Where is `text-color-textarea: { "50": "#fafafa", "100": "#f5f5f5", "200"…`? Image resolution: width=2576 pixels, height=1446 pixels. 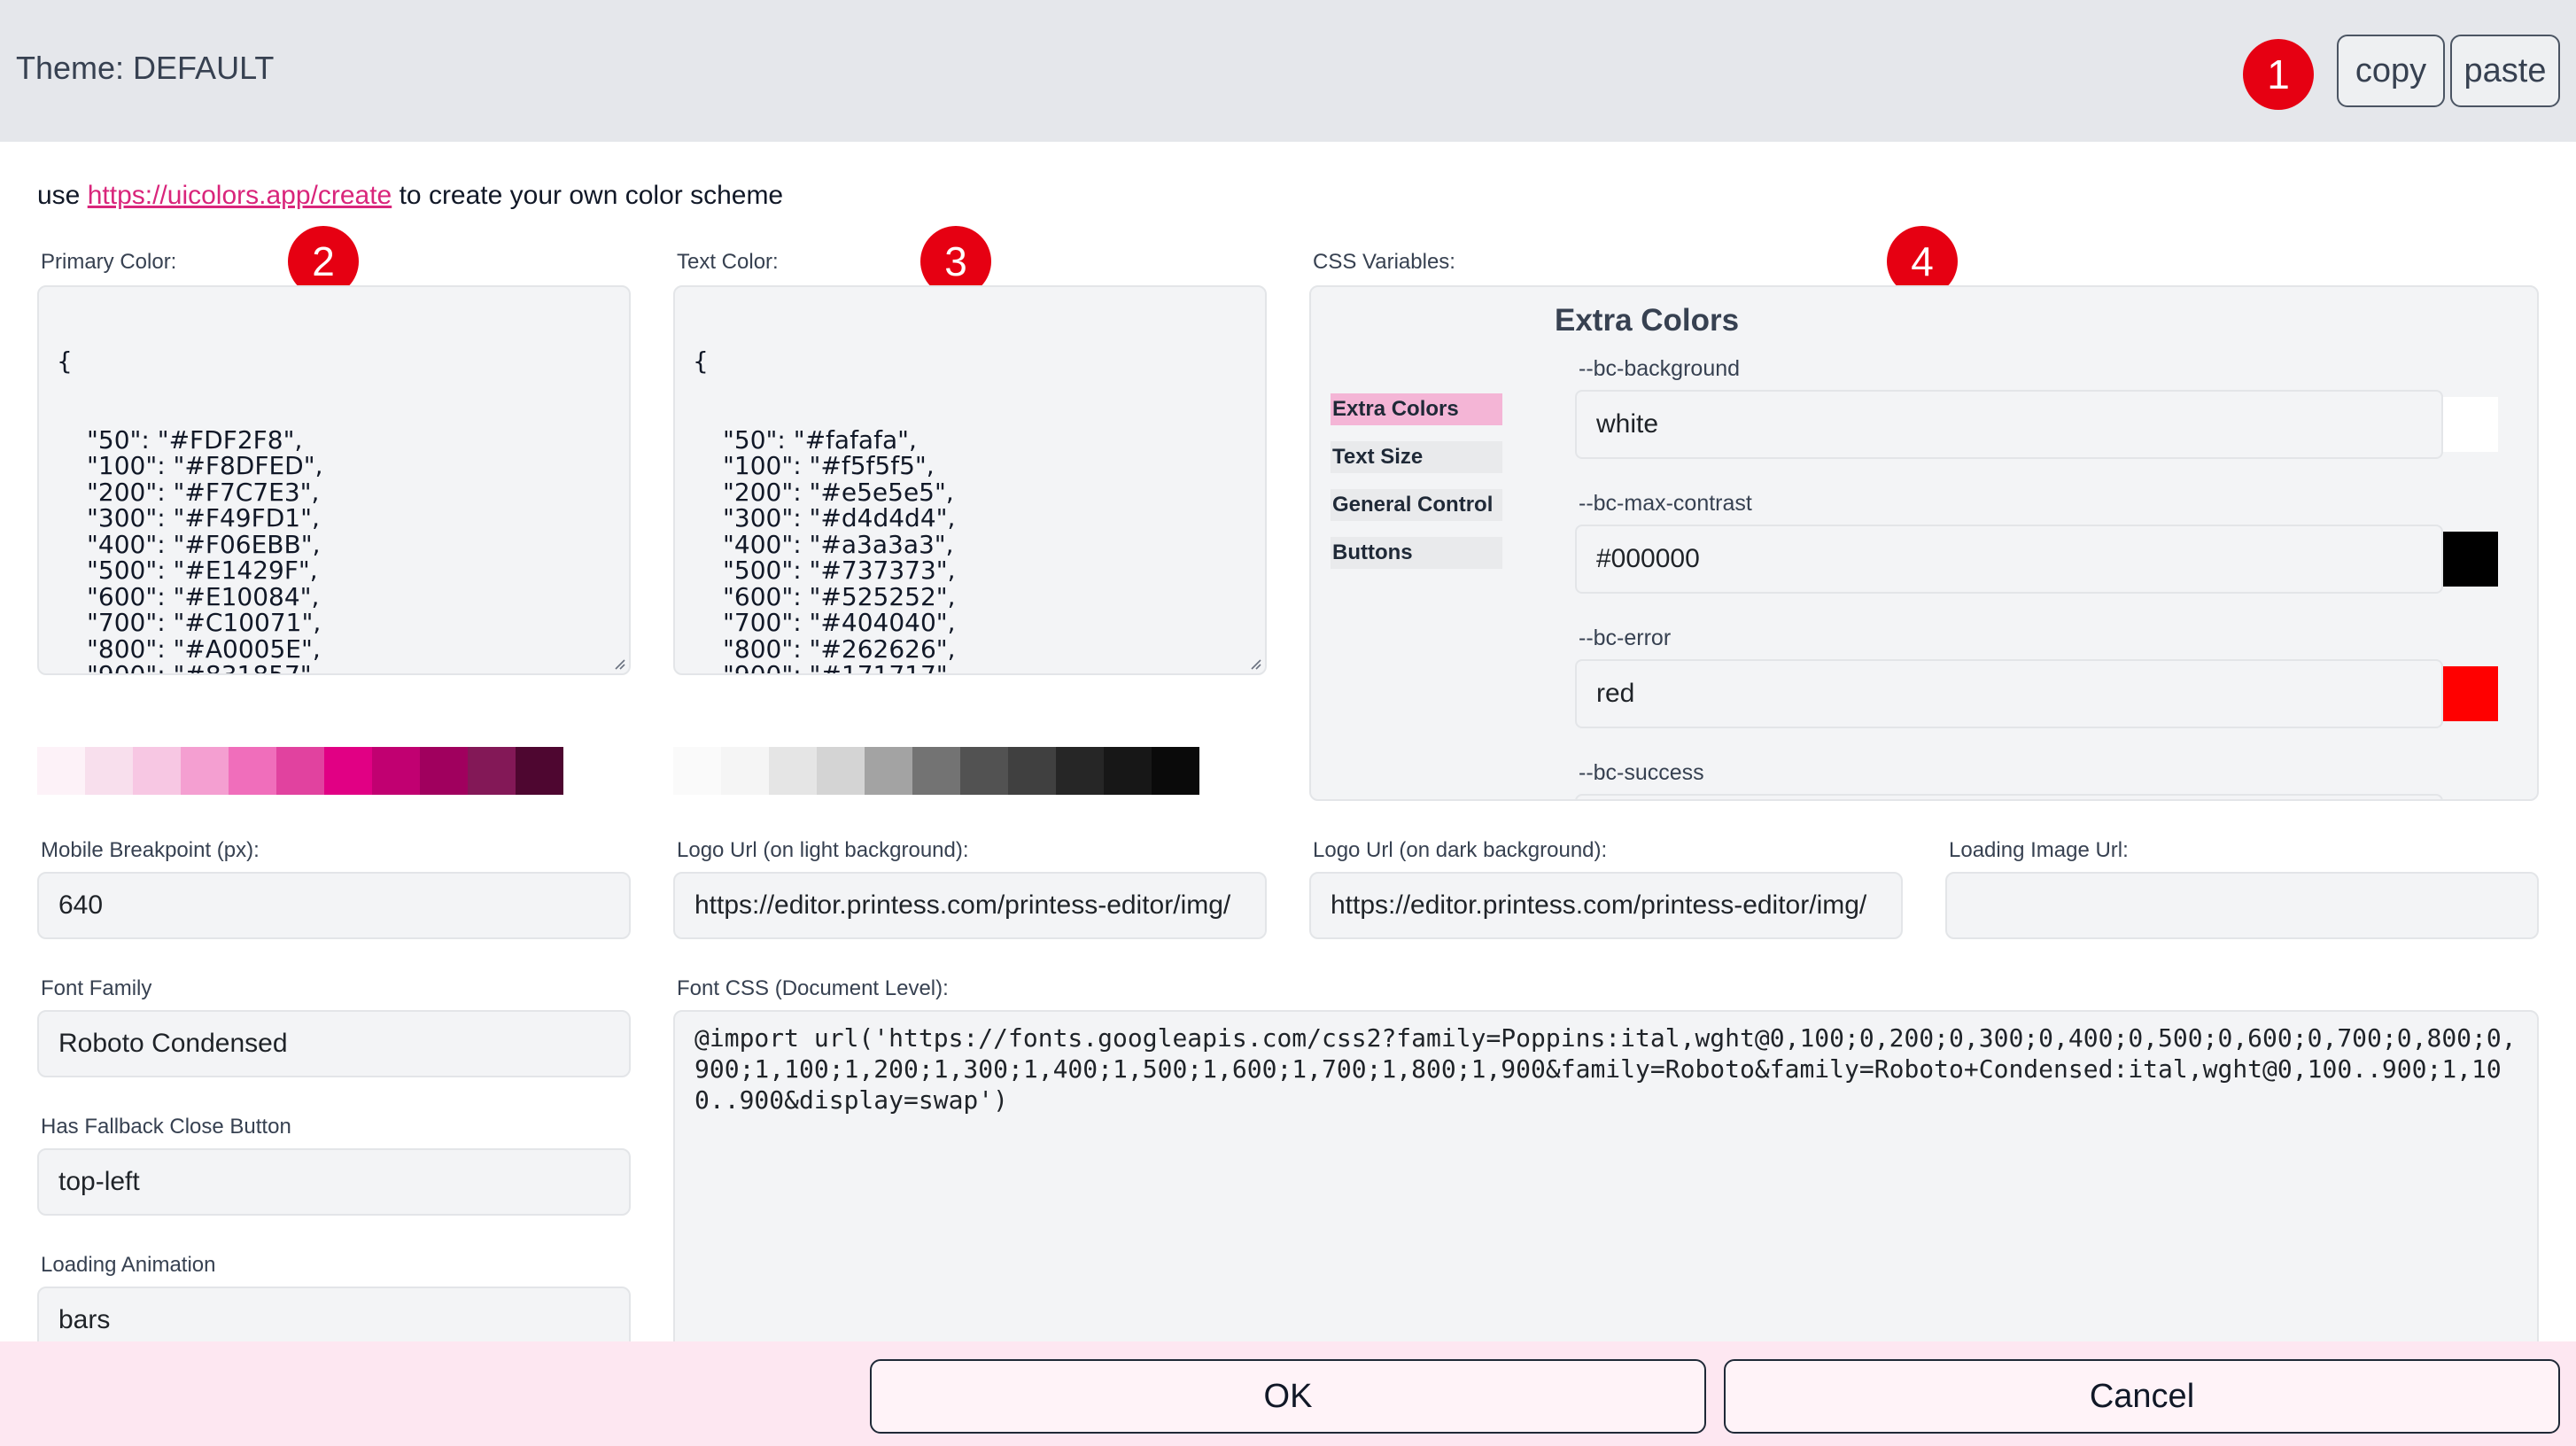 text-color-textarea: { "50": "#fafafa", "100": "#f5f5f5", "200"… is located at coordinates (970, 480).